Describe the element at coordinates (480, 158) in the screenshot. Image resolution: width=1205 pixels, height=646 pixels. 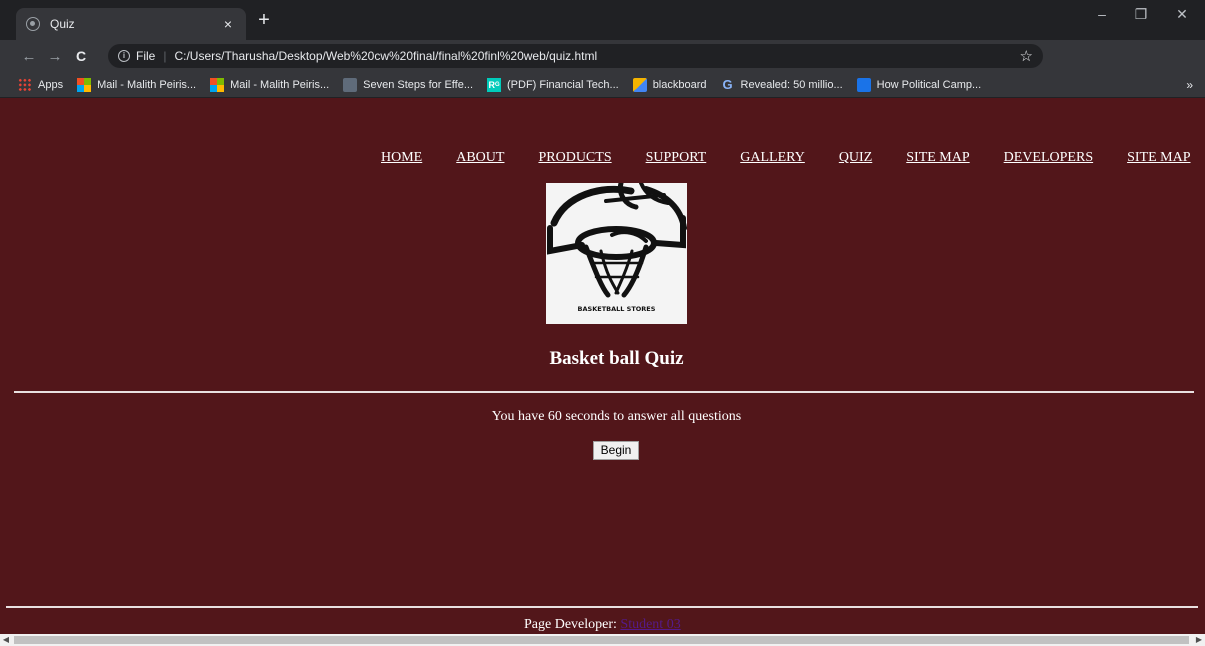
I see `nav-about: ABOUT` at that location.